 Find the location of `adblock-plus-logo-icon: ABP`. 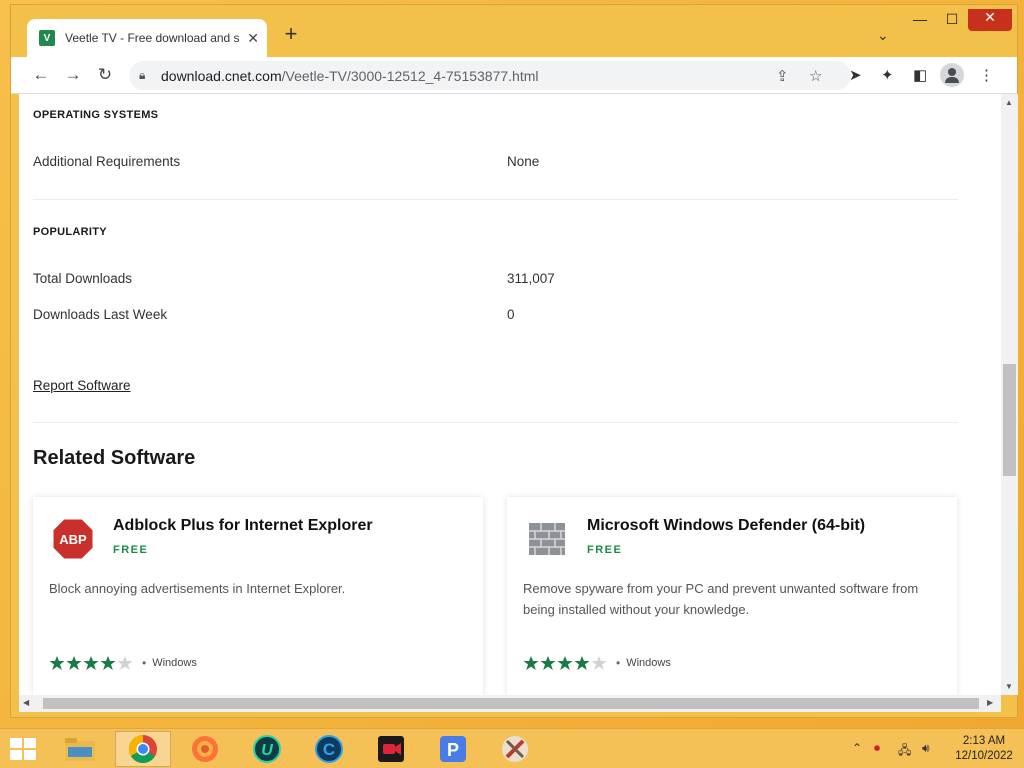

adblock-plus-logo-icon: ABP is located at coordinates (73, 539).